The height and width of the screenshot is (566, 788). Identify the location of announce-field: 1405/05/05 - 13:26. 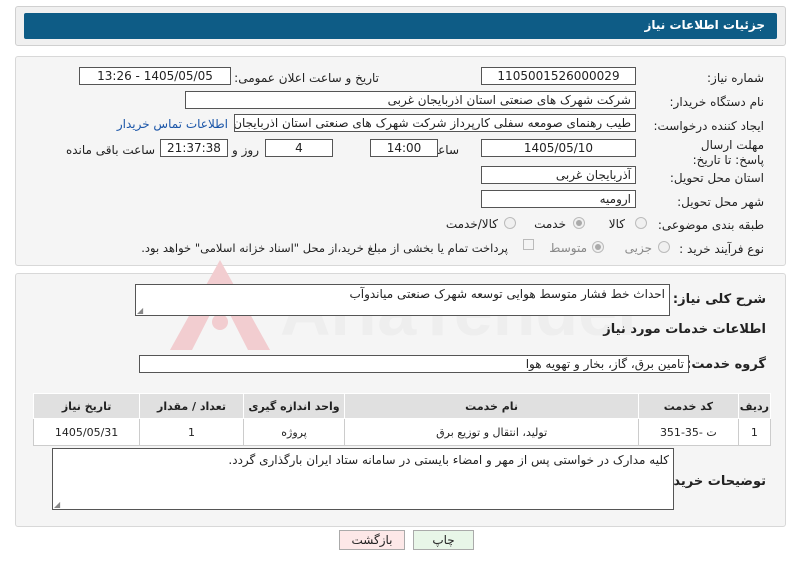
(155, 76).